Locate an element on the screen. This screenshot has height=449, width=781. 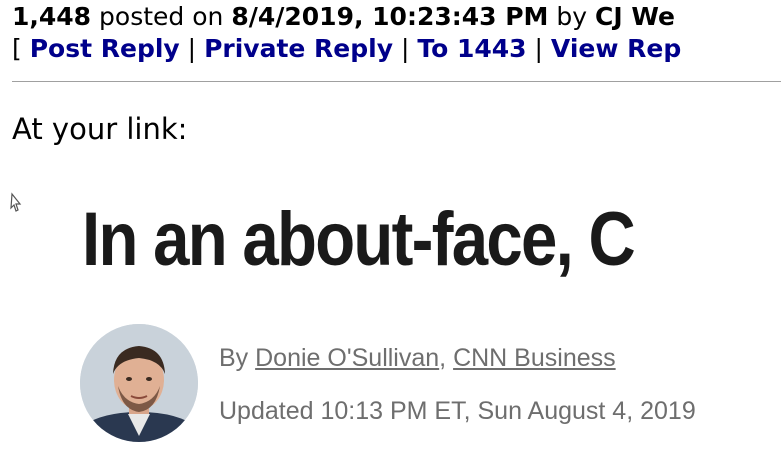
to-post-link: To 1443 is located at coordinates (471, 48).